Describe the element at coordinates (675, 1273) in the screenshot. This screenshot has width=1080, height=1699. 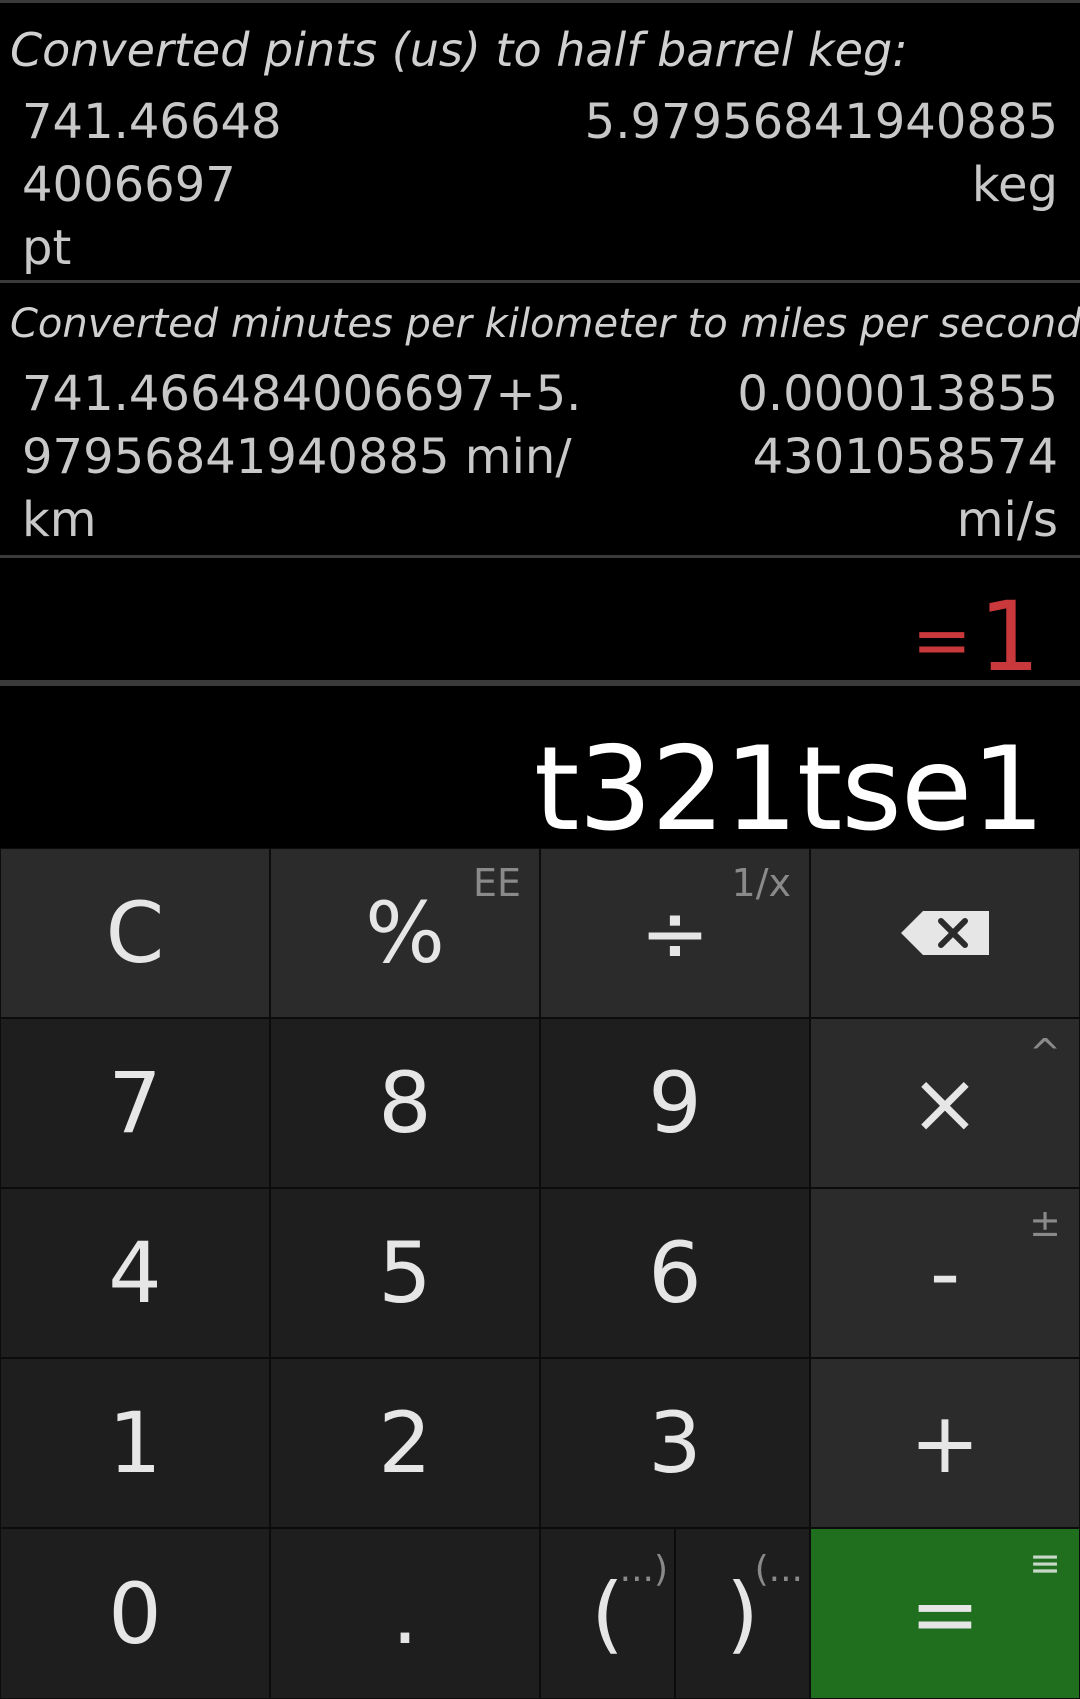
I see `digit-6-button: 6` at that location.